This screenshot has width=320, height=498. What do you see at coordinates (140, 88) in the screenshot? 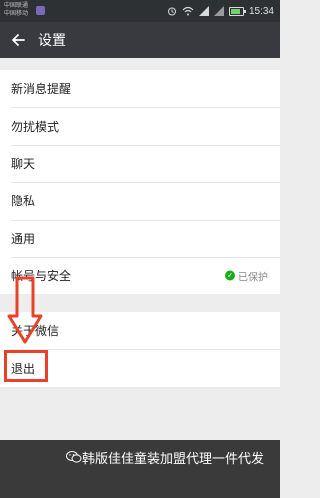
I see `menu-item-new-message-alerts: 新消息提醒` at bounding box center [140, 88].